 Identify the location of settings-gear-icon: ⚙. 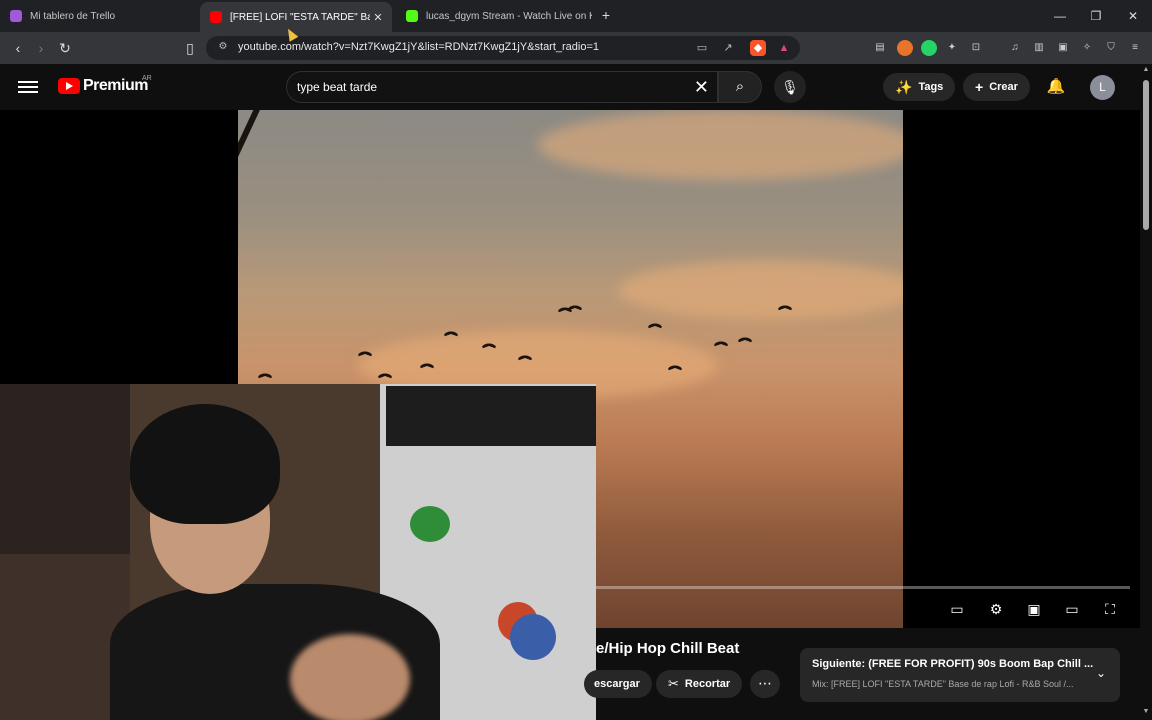
(996, 609).